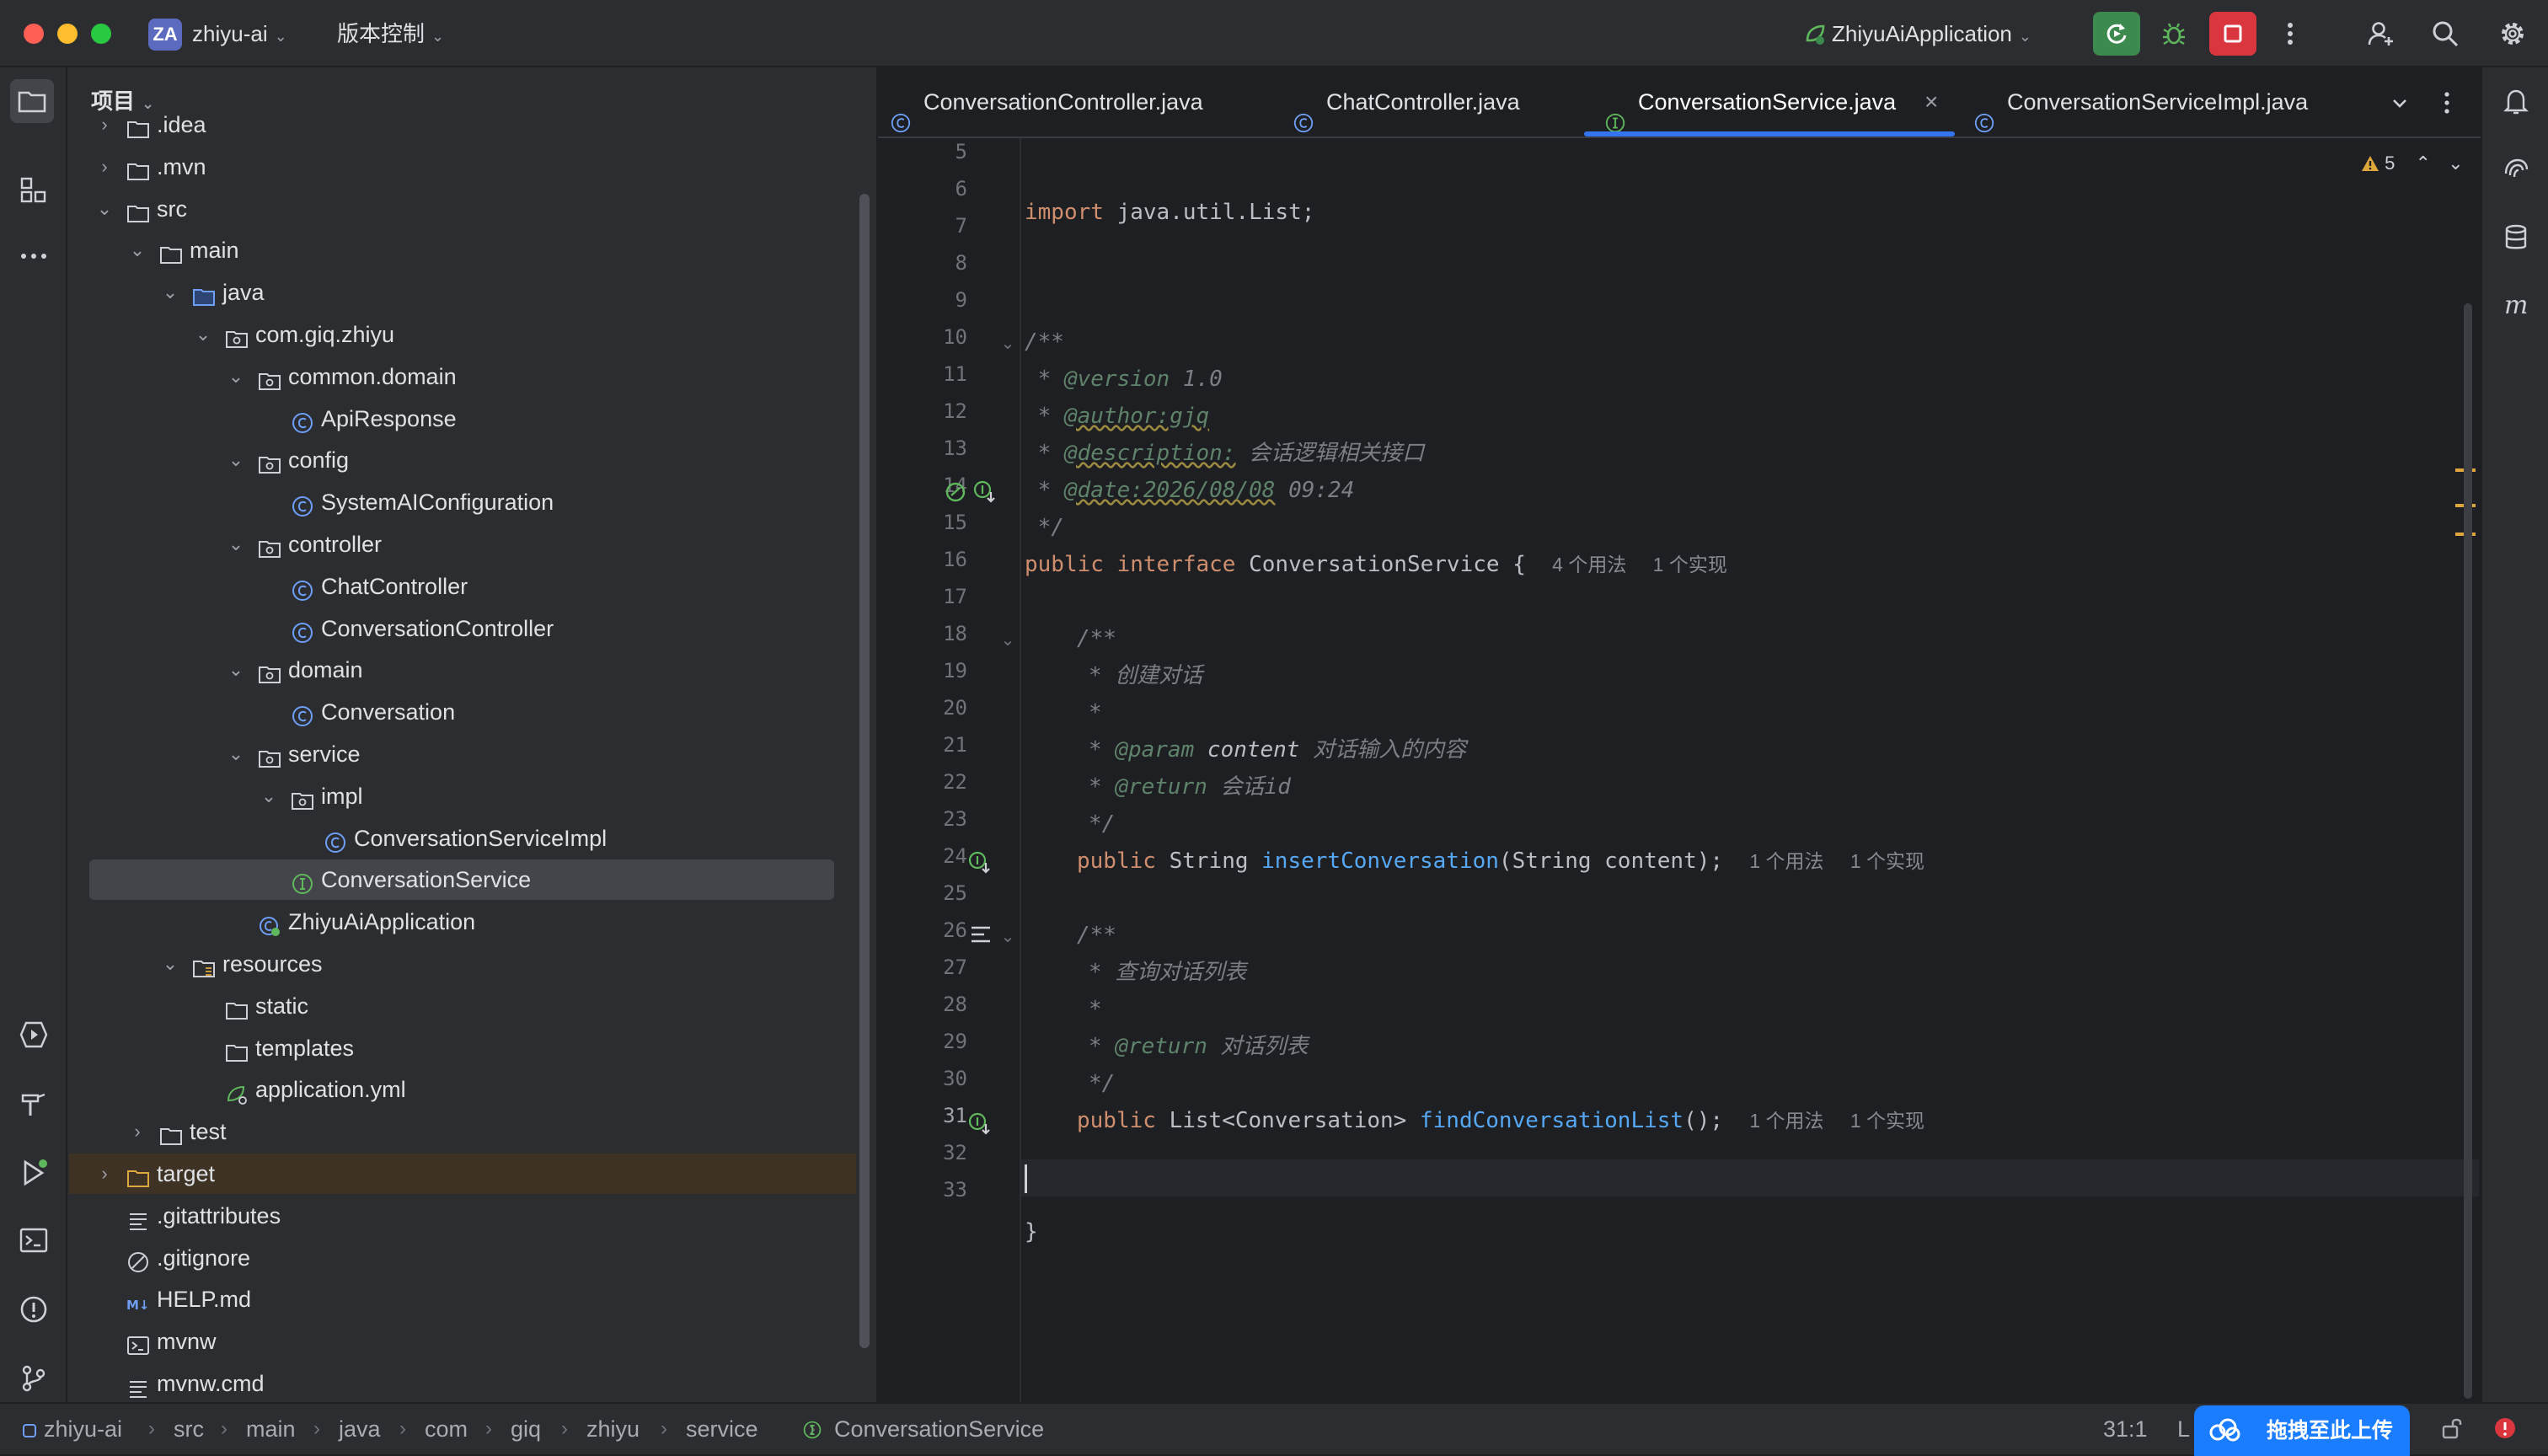 Image resolution: width=2548 pixels, height=1456 pixels. I want to click on code-line-24: /**, so click(1096, 935).